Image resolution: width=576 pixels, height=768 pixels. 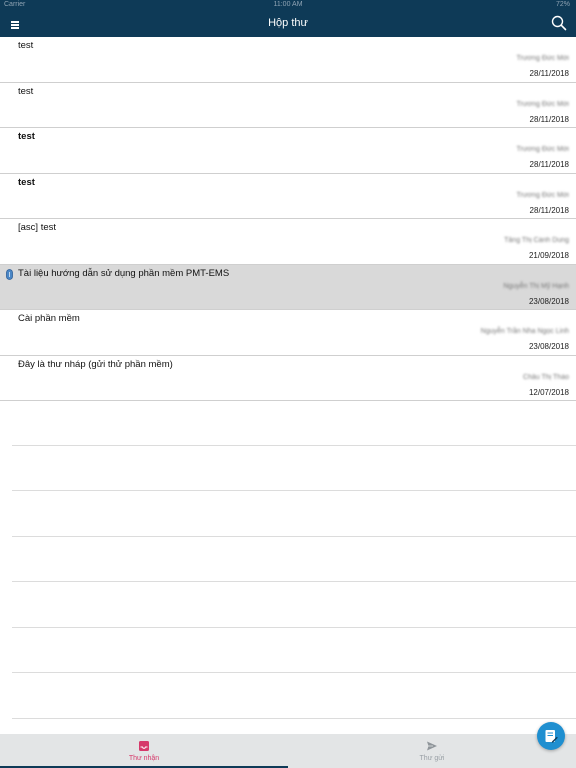 What do you see at coordinates (536, 286) in the screenshot?
I see `message-sender: Nguyễn Thị Mỹ Hạnh` at bounding box center [536, 286].